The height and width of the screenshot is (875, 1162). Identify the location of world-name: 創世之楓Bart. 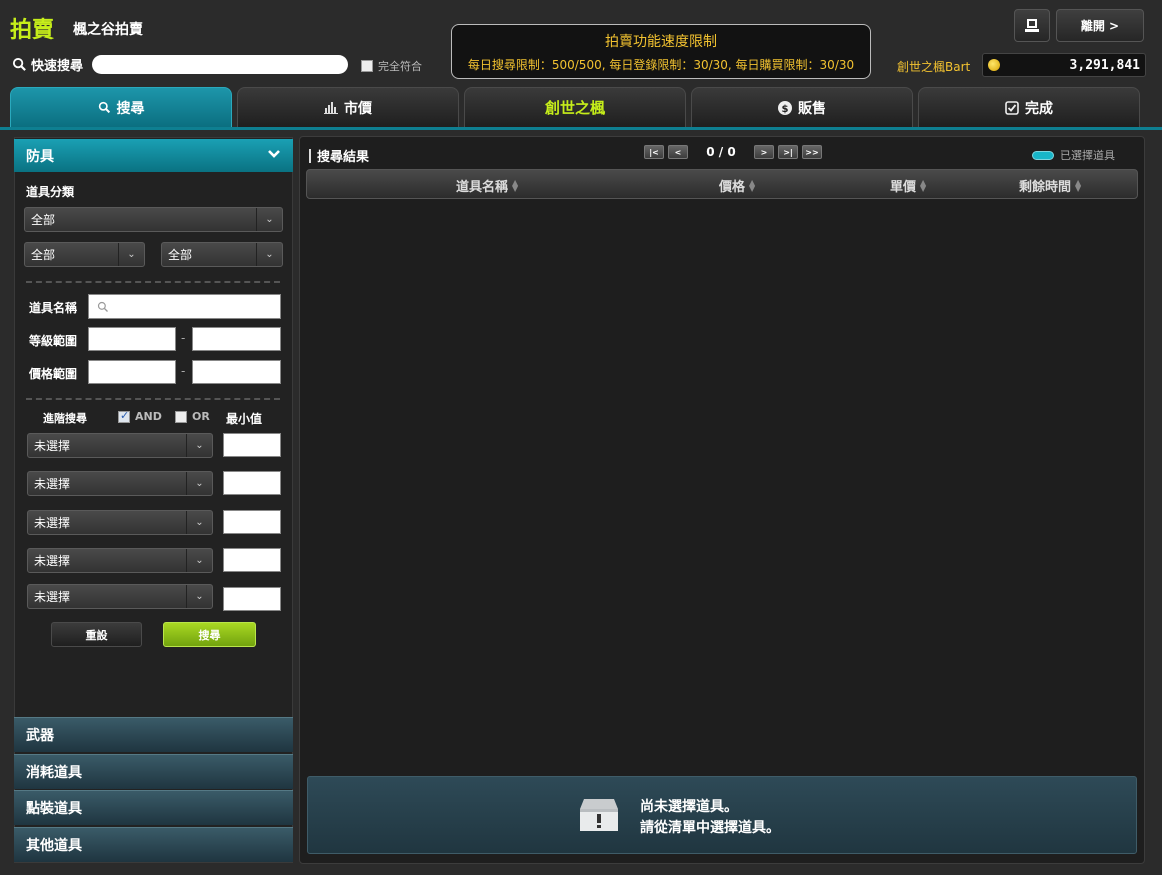
(934, 67).